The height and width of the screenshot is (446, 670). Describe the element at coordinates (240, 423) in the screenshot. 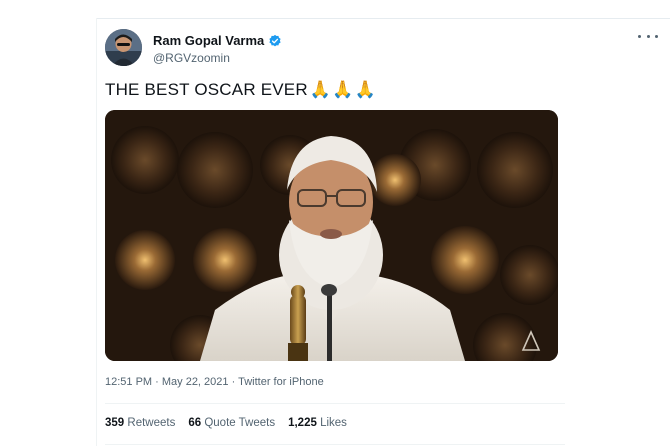

I see `quote-label: Quote Tweets` at that location.